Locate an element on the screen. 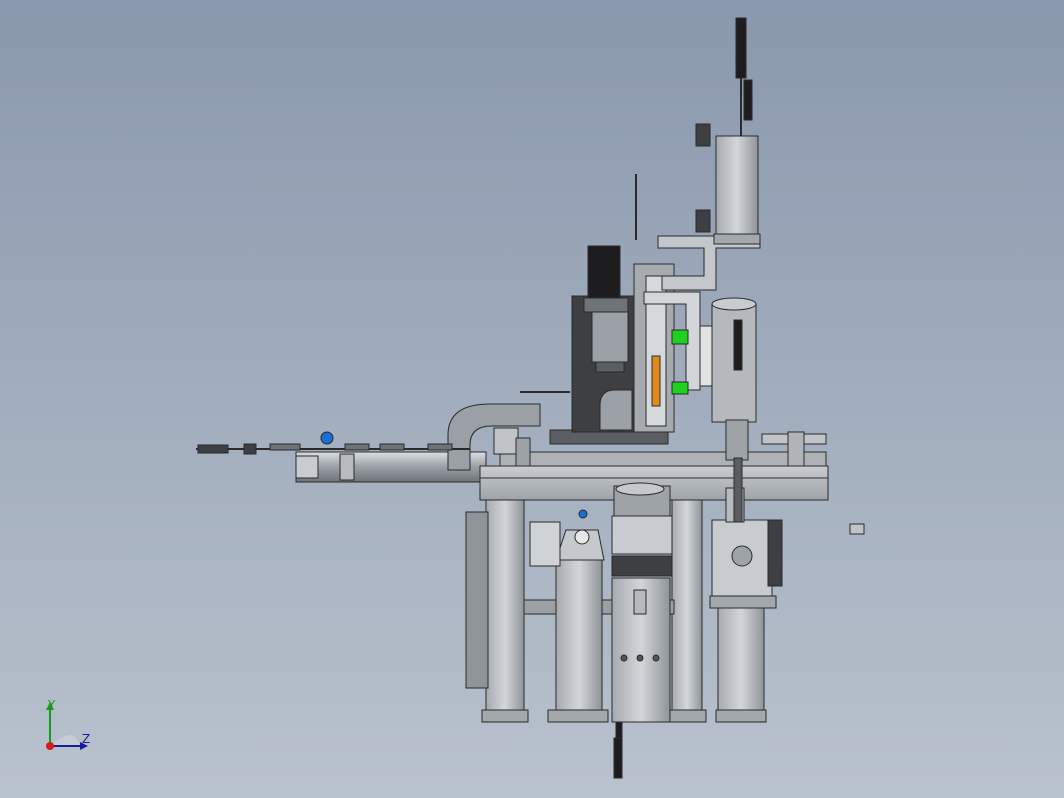 This screenshot has width=1064, height=798. z-axis-label: Z is located at coordinates (86, 739).